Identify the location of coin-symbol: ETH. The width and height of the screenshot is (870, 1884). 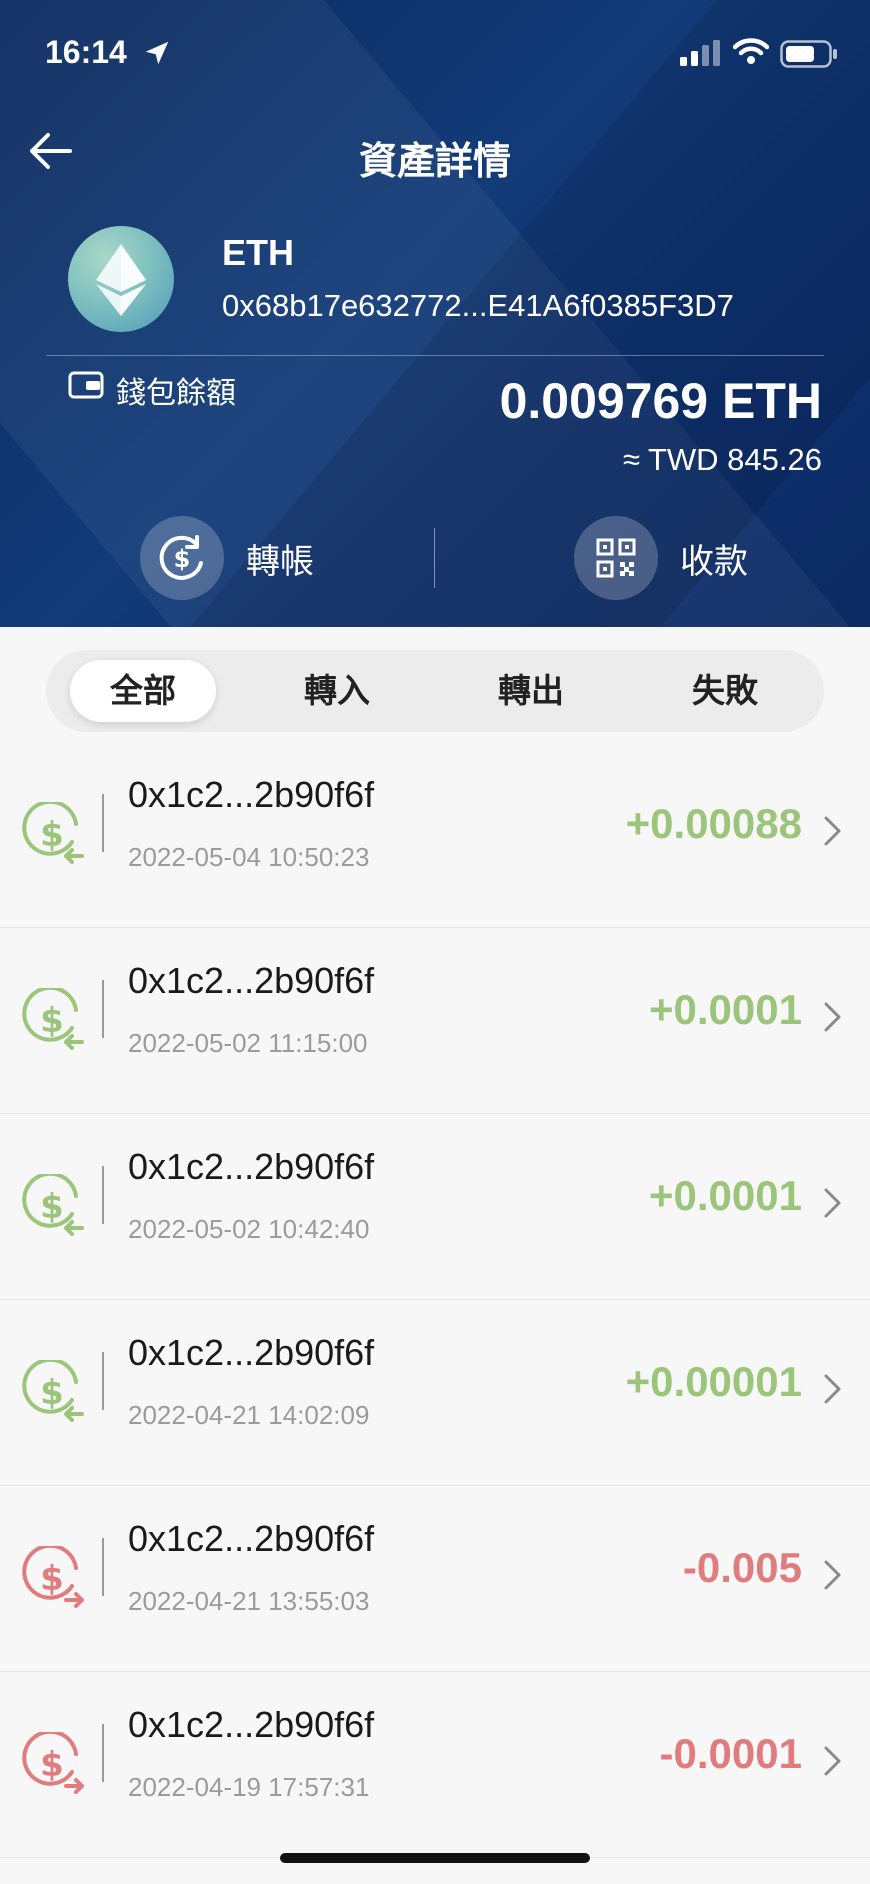
(258, 252).